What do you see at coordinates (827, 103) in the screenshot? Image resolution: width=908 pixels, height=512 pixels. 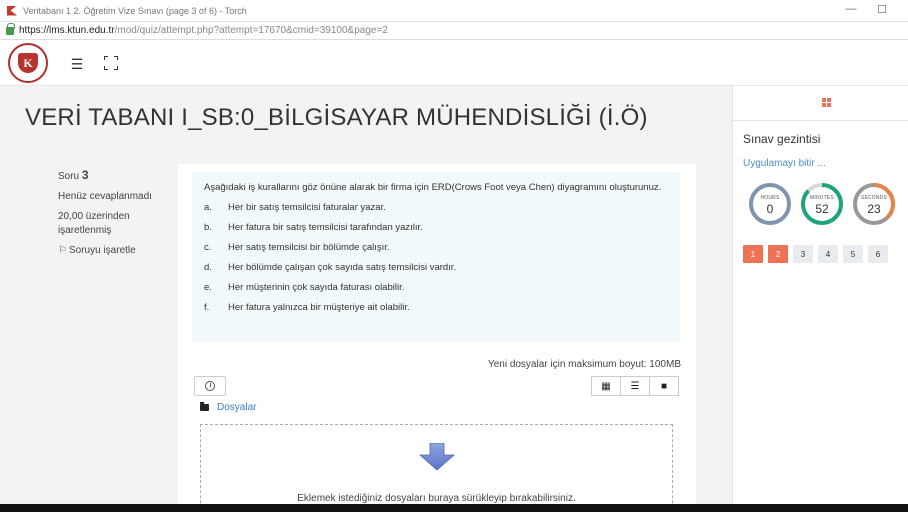 I see `block-grid-icon` at bounding box center [827, 103].